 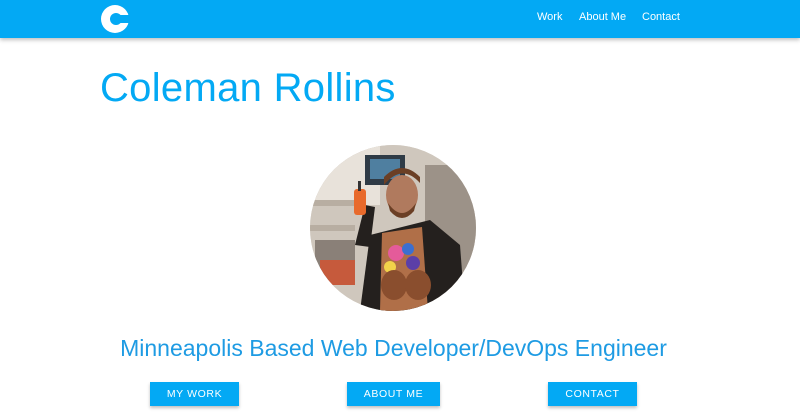 I want to click on profile-photo, so click(x=393, y=228).